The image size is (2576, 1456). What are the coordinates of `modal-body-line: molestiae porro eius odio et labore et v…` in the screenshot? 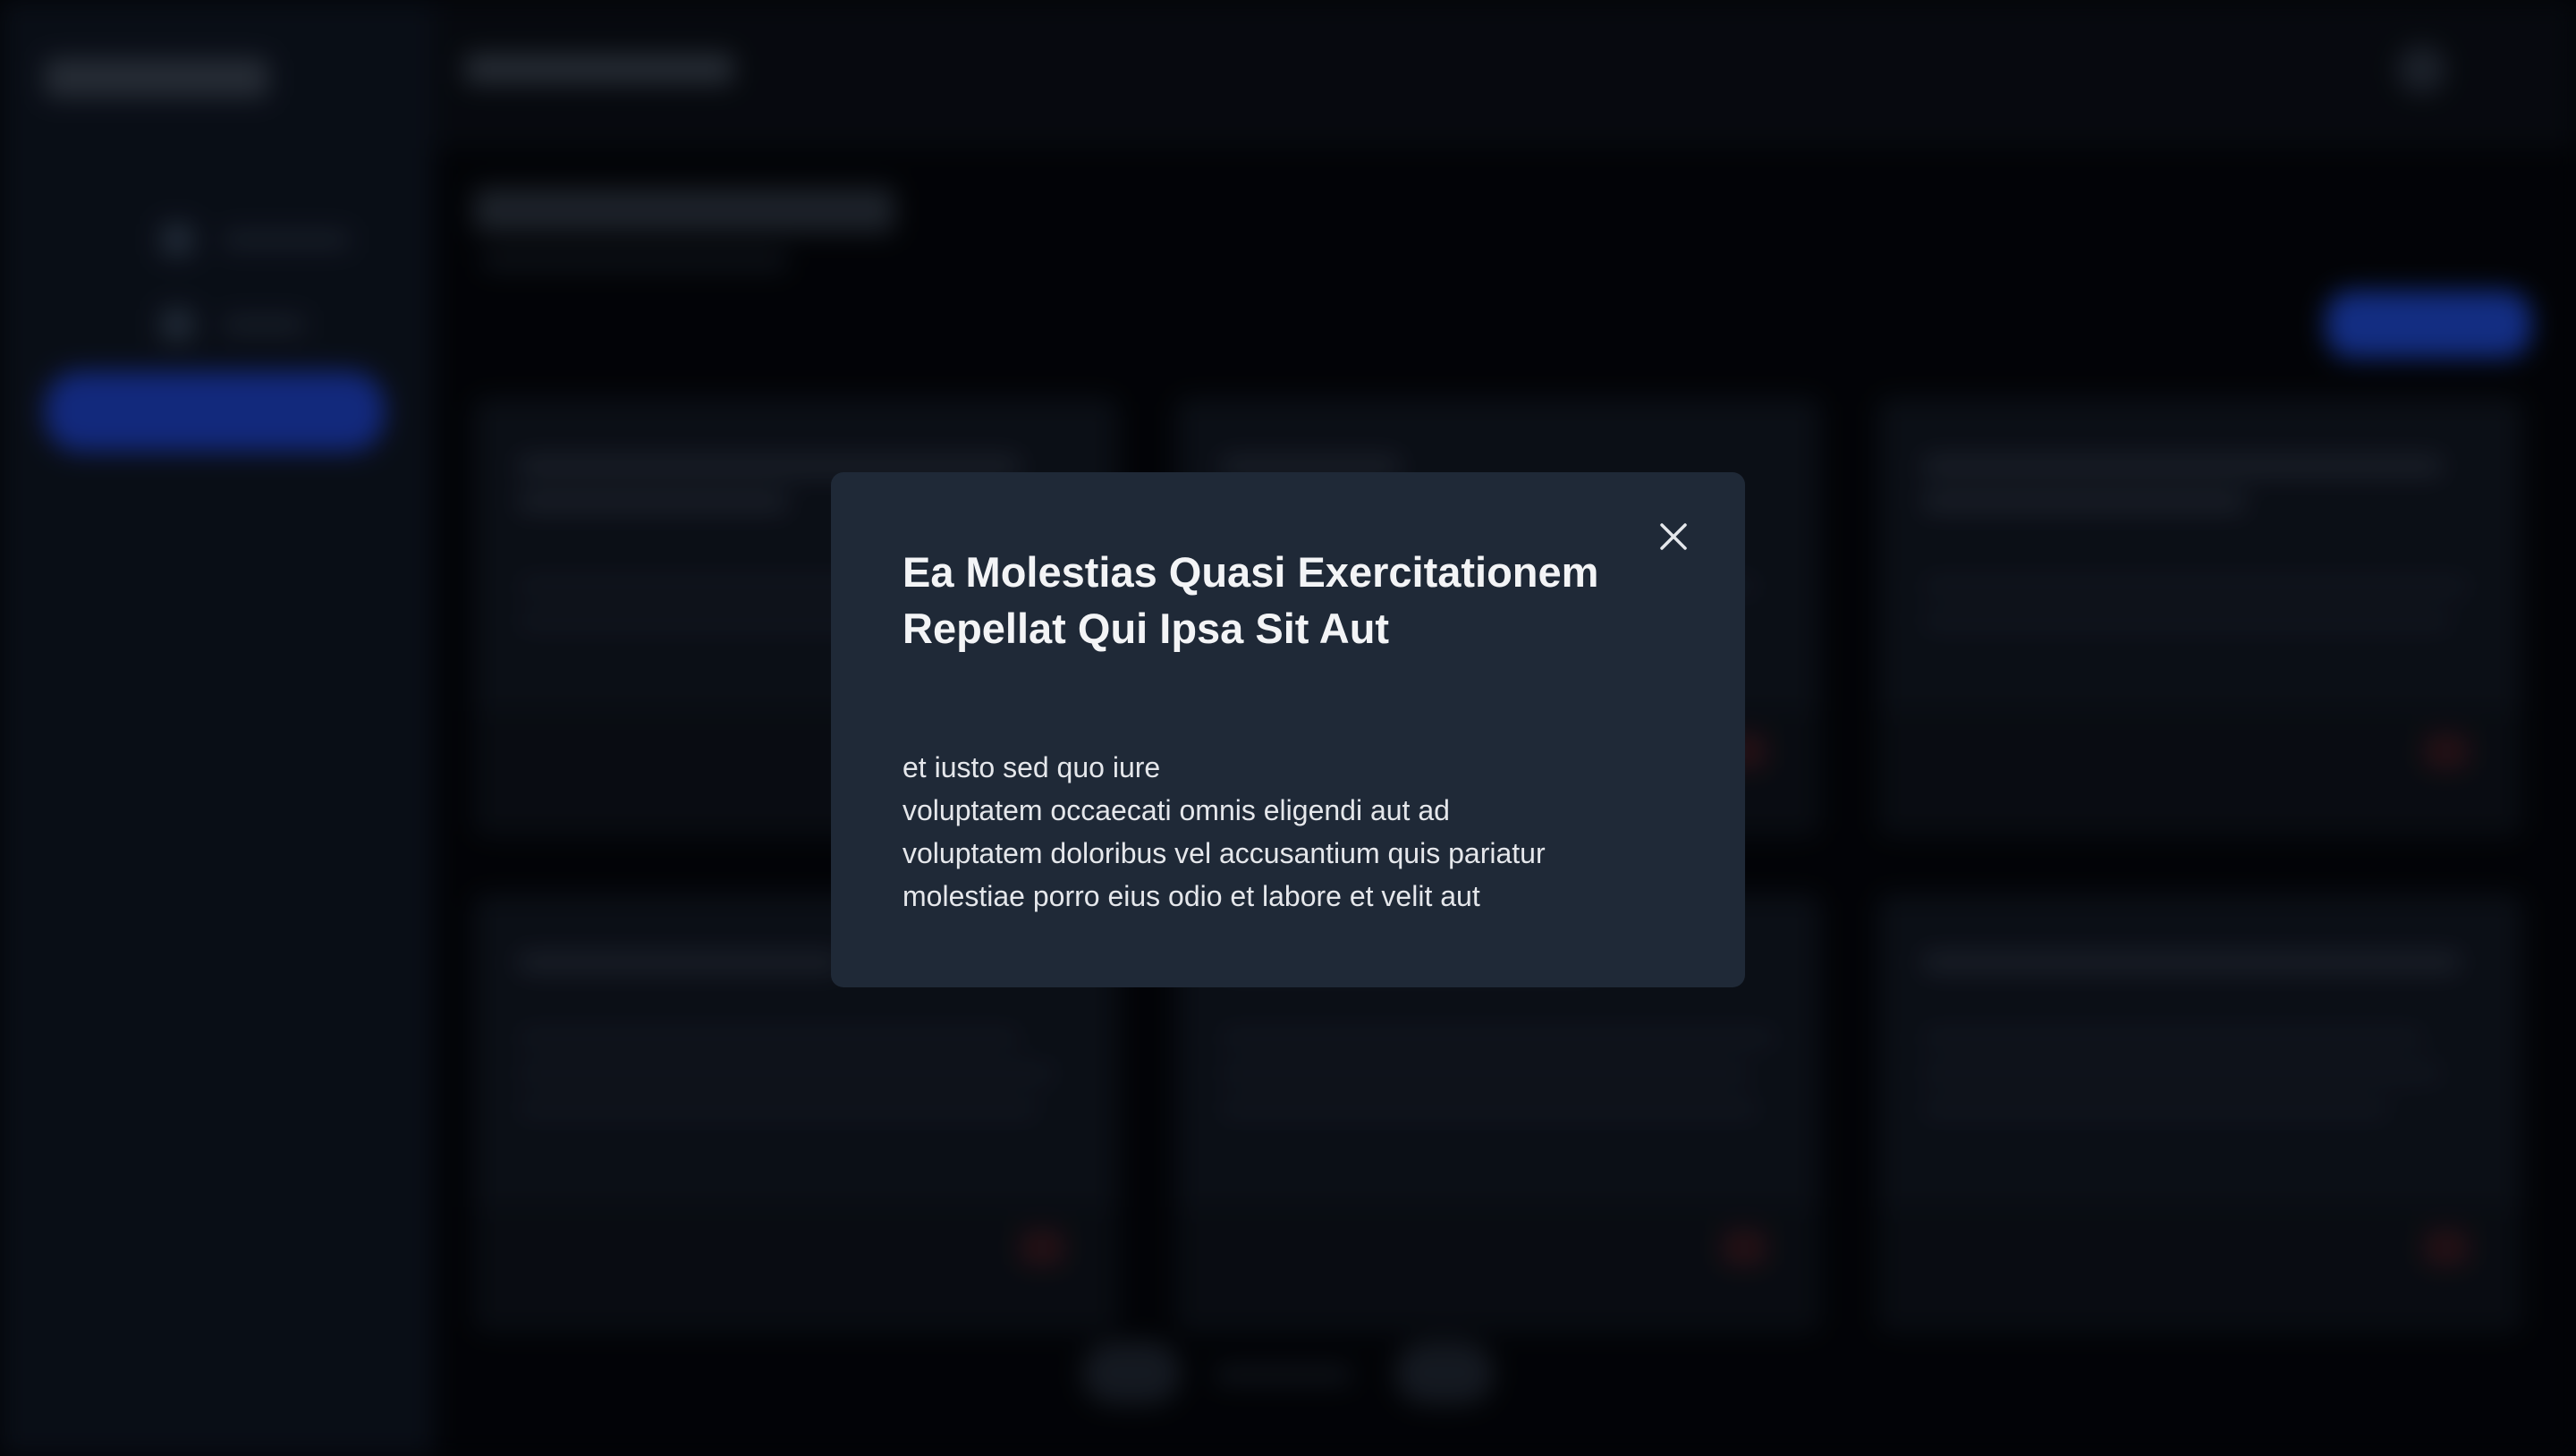 It's located at (1191, 896).